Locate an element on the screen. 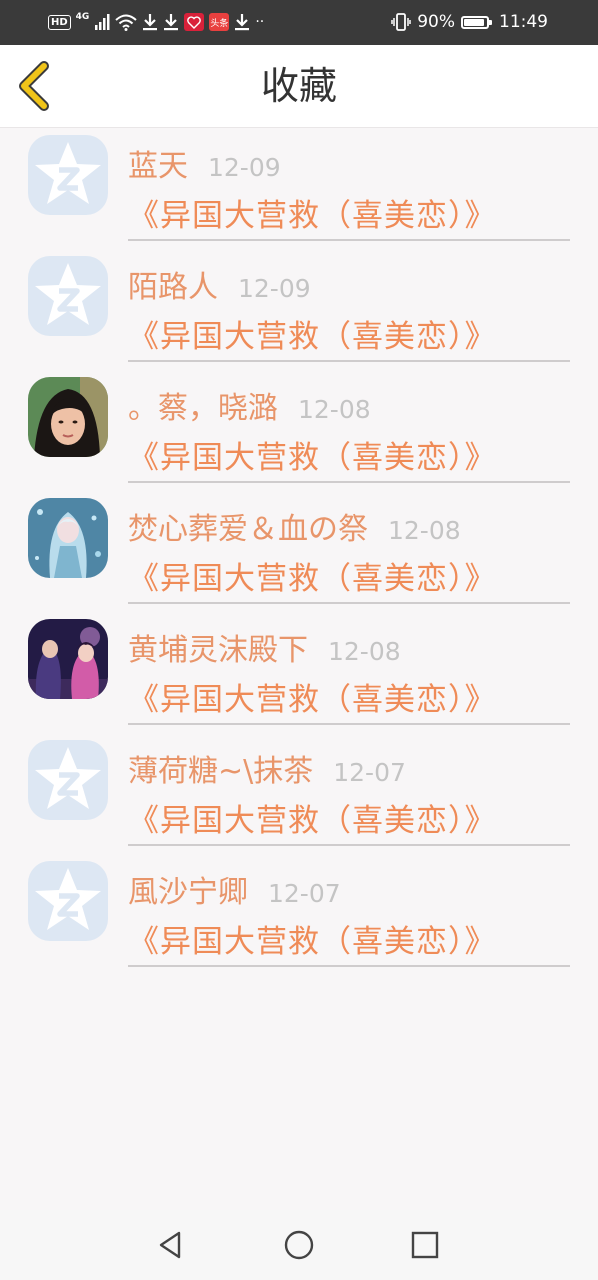 The image size is (598, 1280). system-nav-bar is located at coordinates (299, 1245).